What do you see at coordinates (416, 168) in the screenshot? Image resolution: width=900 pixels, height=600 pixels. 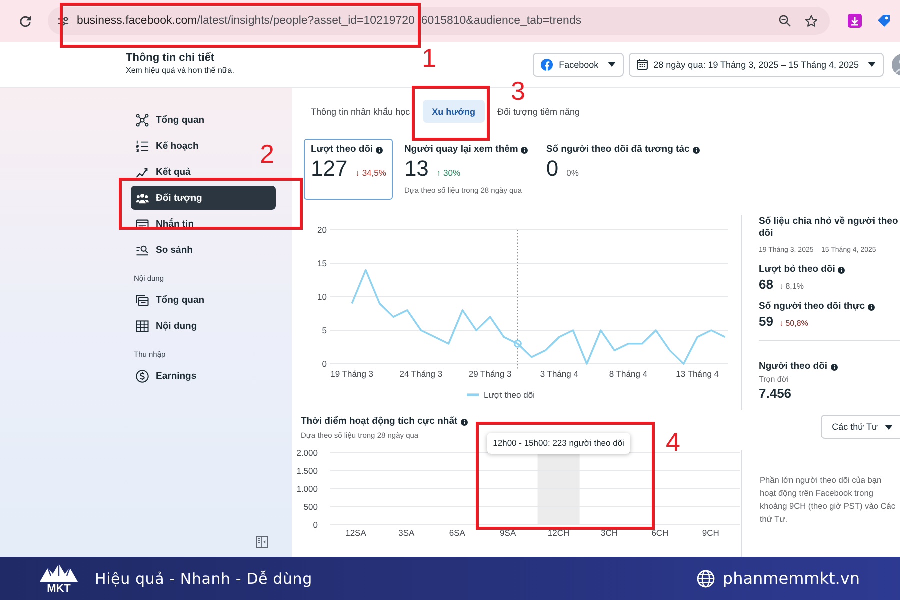 I see `metric-value: 13` at bounding box center [416, 168].